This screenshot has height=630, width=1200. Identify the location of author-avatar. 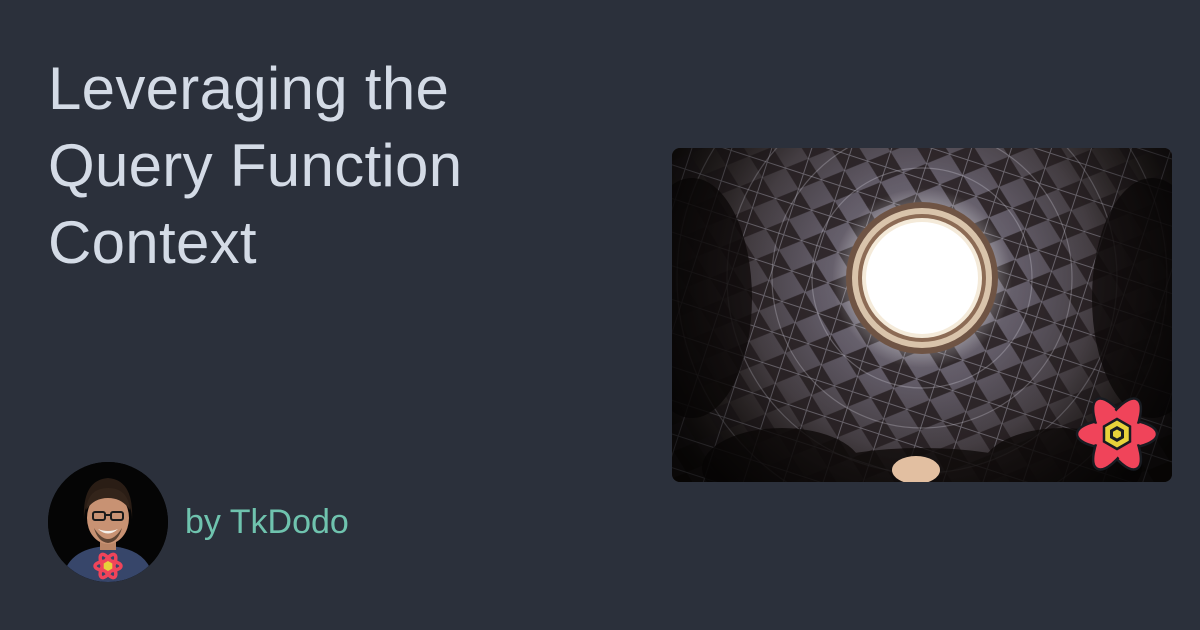
(108, 522).